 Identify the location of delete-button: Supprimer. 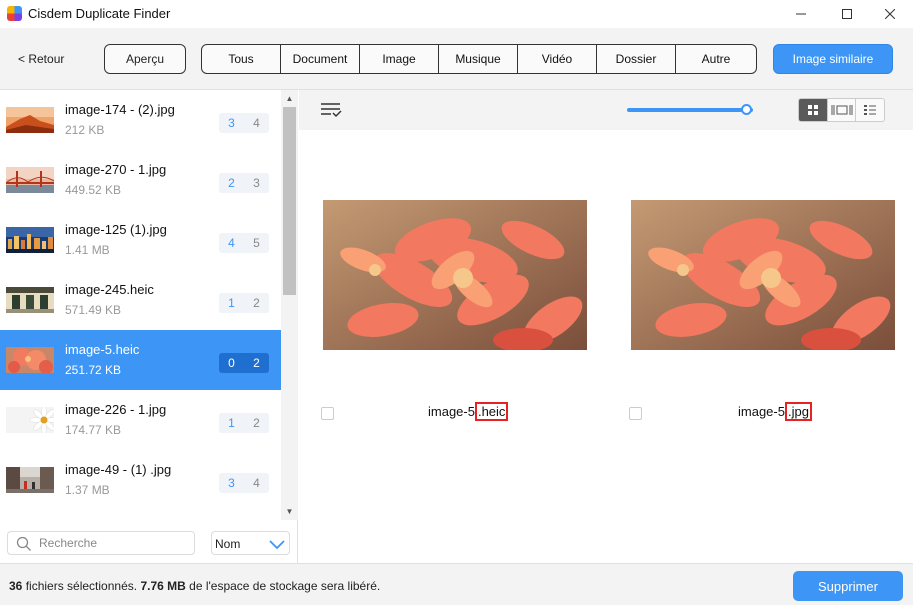
(848, 586).